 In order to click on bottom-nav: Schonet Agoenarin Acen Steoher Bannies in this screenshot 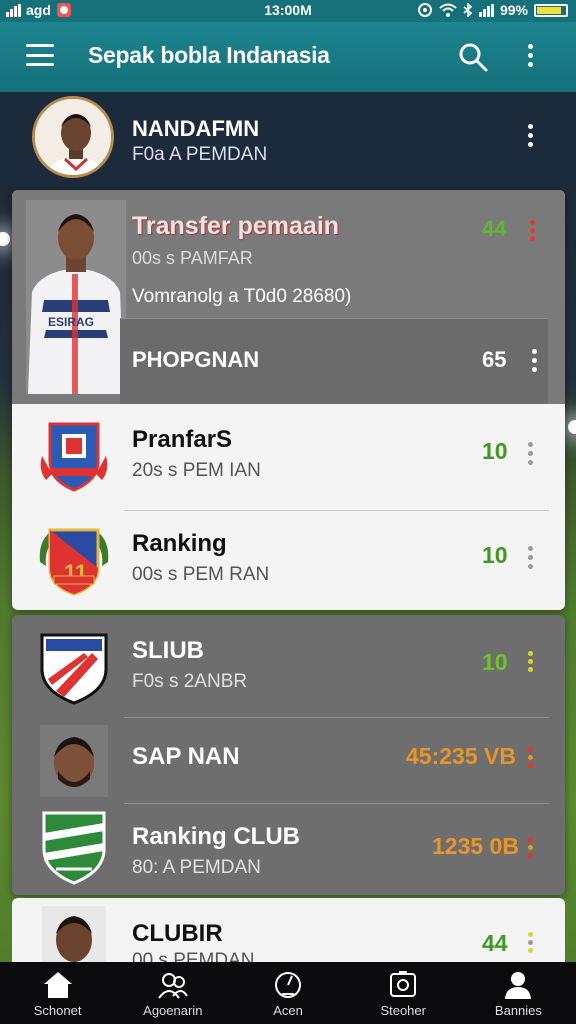, I will do `click(288, 993)`.